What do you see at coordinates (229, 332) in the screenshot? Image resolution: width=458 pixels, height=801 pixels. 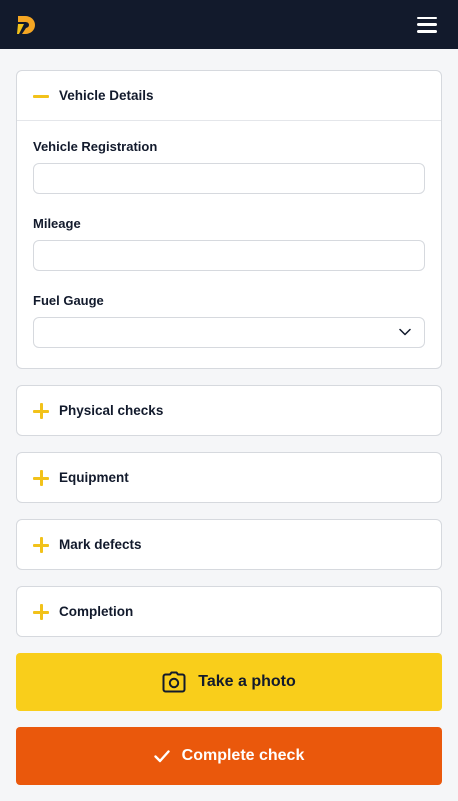 I see `fuel-gauge-select` at bounding box center [229, 332].